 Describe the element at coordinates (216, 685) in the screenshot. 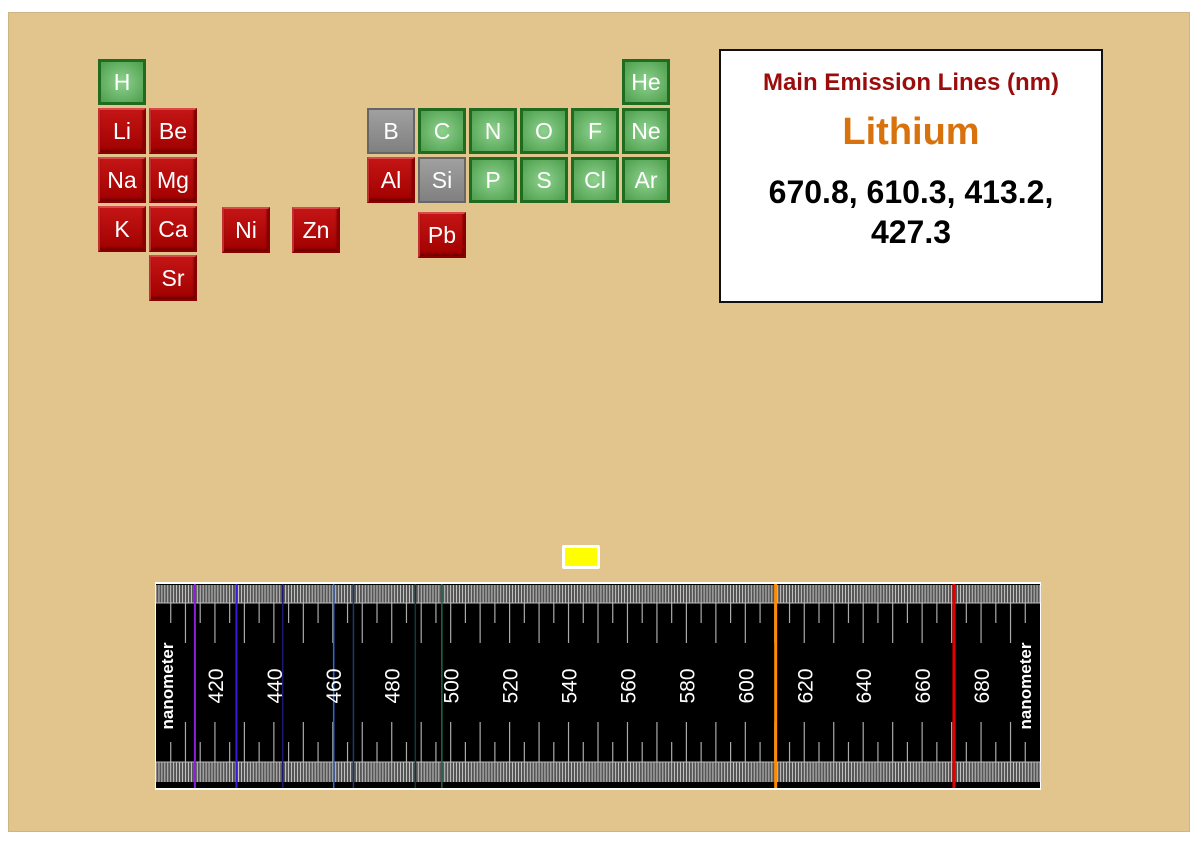

I see `tick-label: 420` at that location.